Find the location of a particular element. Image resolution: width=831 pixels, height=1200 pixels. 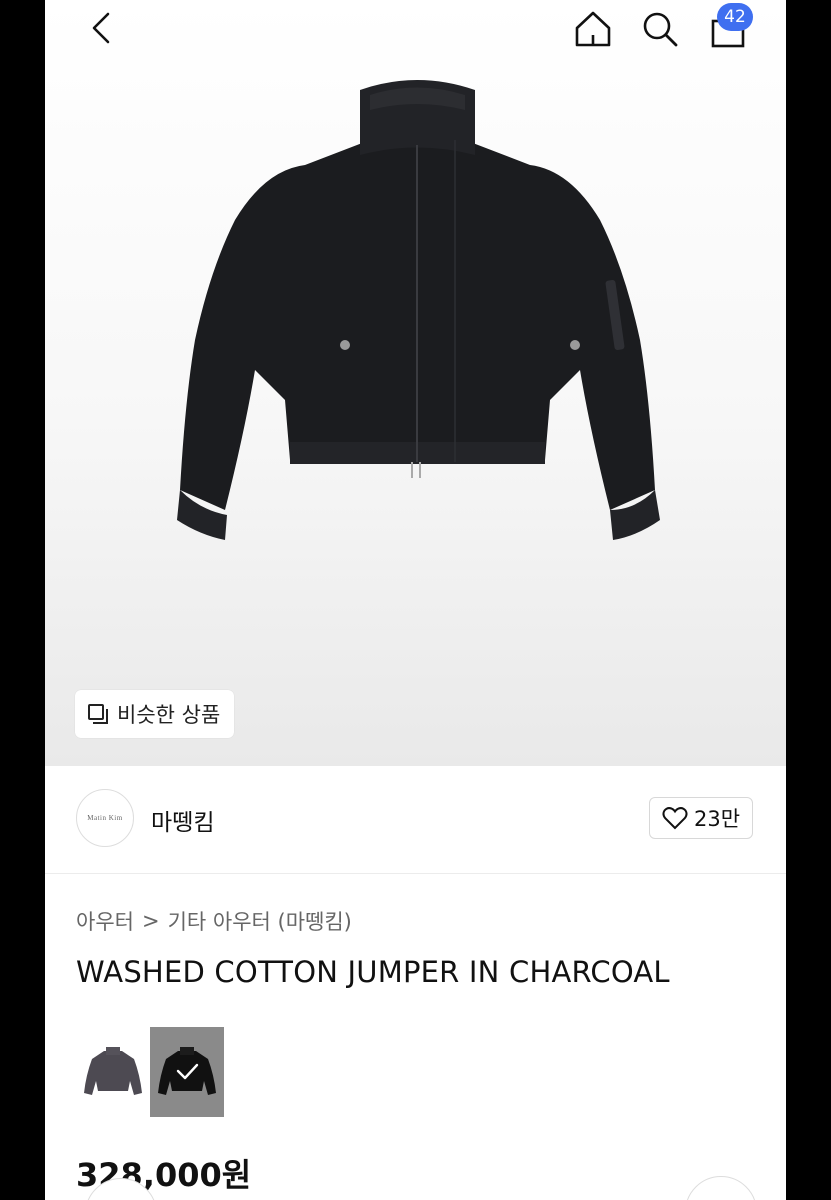

breadcrumb-category: 아우터 is located at coordinates (105, 921).